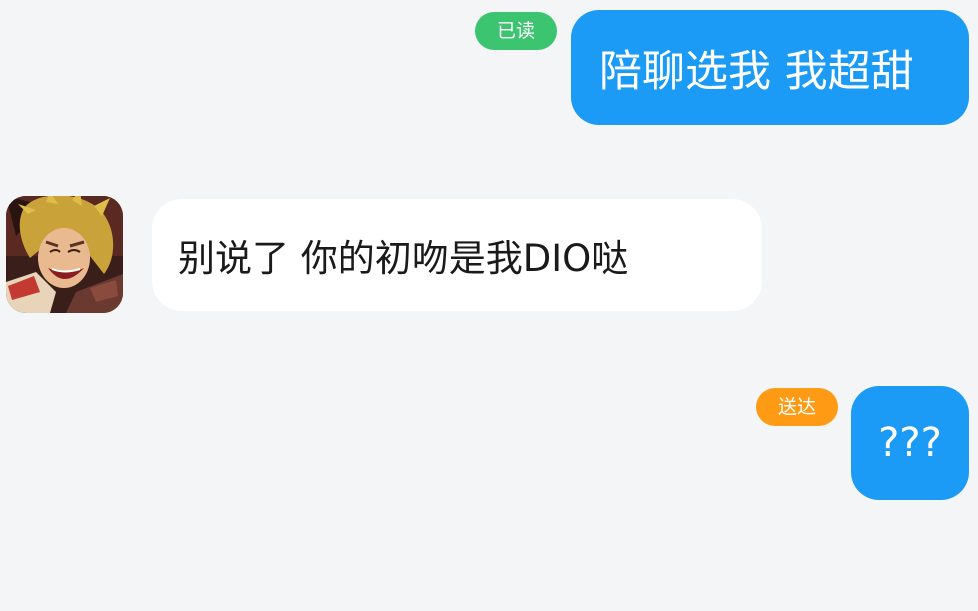 The width and height of the screenshot is (978, 611). Describe the element at coordinates (797, 407) in the screenshot. I see `delivered-status-badge: 送达` at that location.